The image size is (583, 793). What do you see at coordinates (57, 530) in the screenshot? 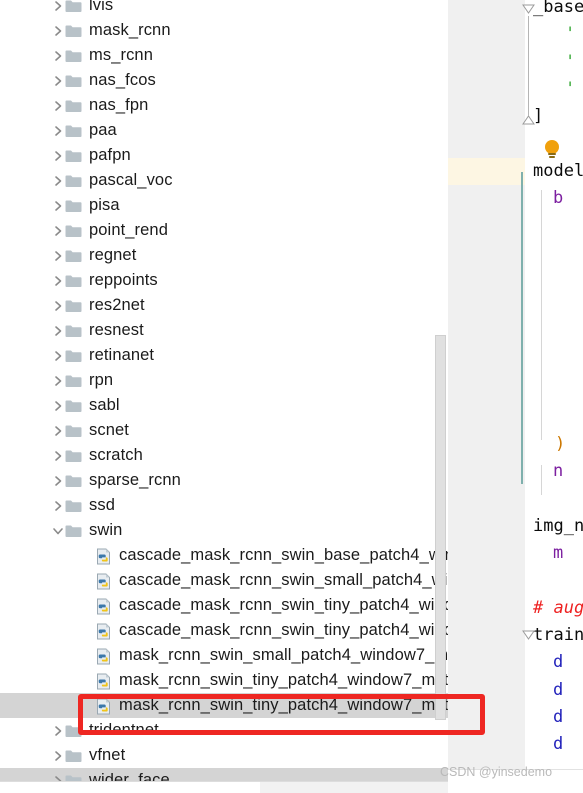
I see `chevron-down-icon` at bounding box center [57, 530].